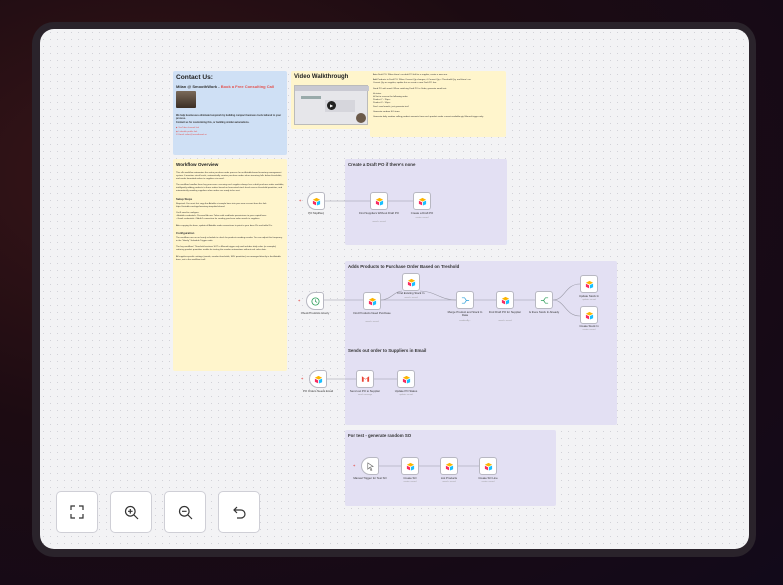 Image resolution: width=783 pixels, height=585 pixels. What do you see at coordinates (365, 395) in the screenshot?
I see `node-subtitle: send: message` at bounding box center [365, 395].